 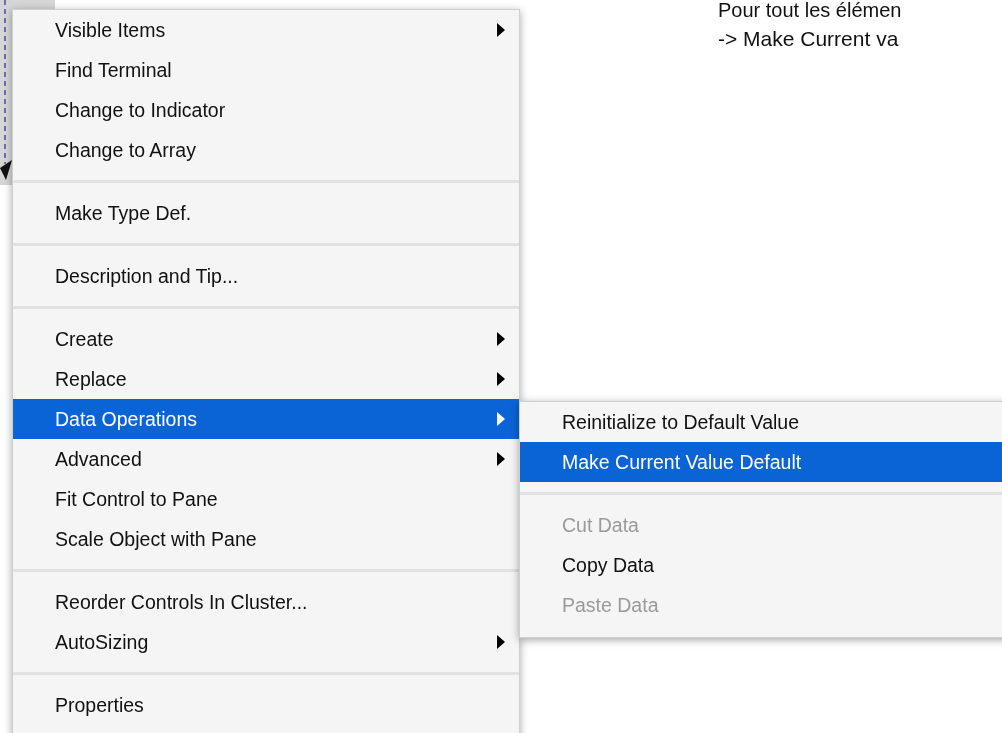 What do you see at coordinates (810, 11) in the screenshot?
I see `note-text: Pour tout les élémen` at bounding box center [810, 11].